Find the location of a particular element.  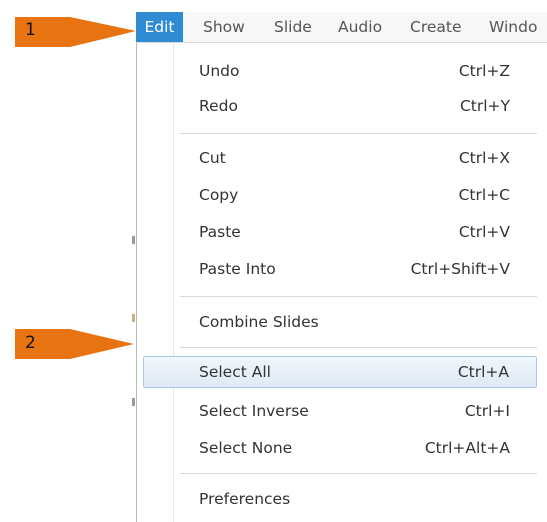

menu-item-label: Paste is located at coordinates (220, 232).